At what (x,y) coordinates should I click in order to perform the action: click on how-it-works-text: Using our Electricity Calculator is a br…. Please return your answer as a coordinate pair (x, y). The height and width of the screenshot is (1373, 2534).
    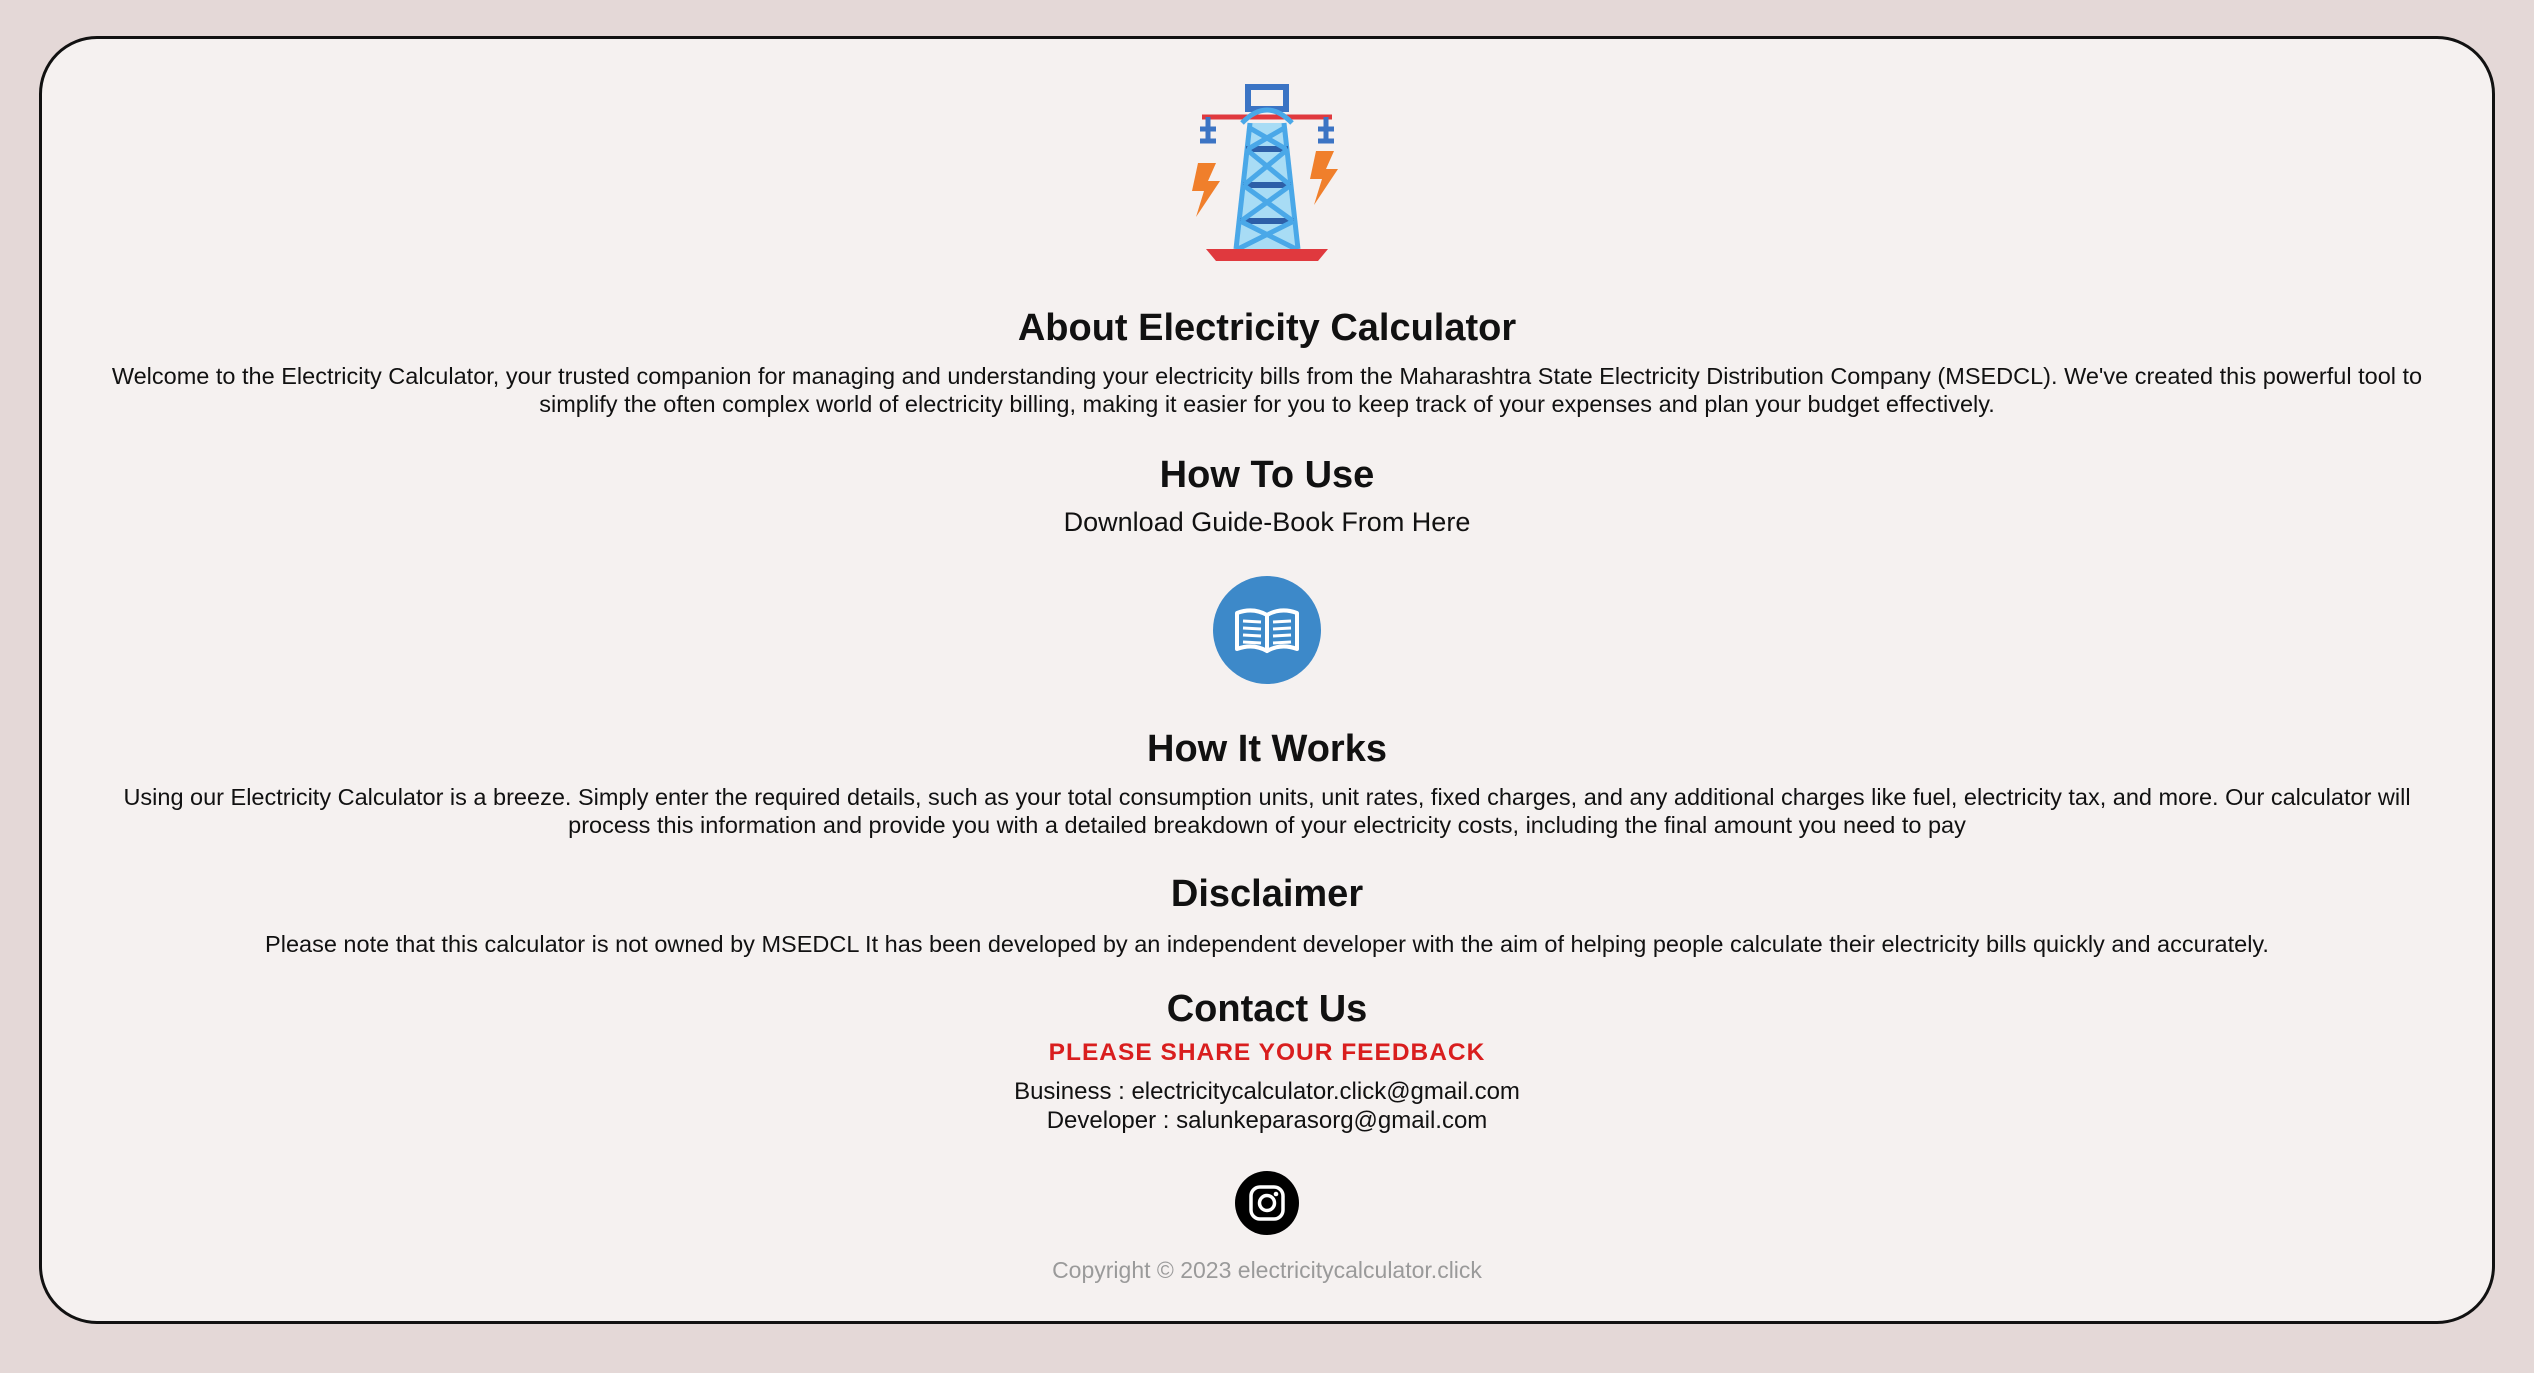
    Looking at the image, I should click on (1267, 811).